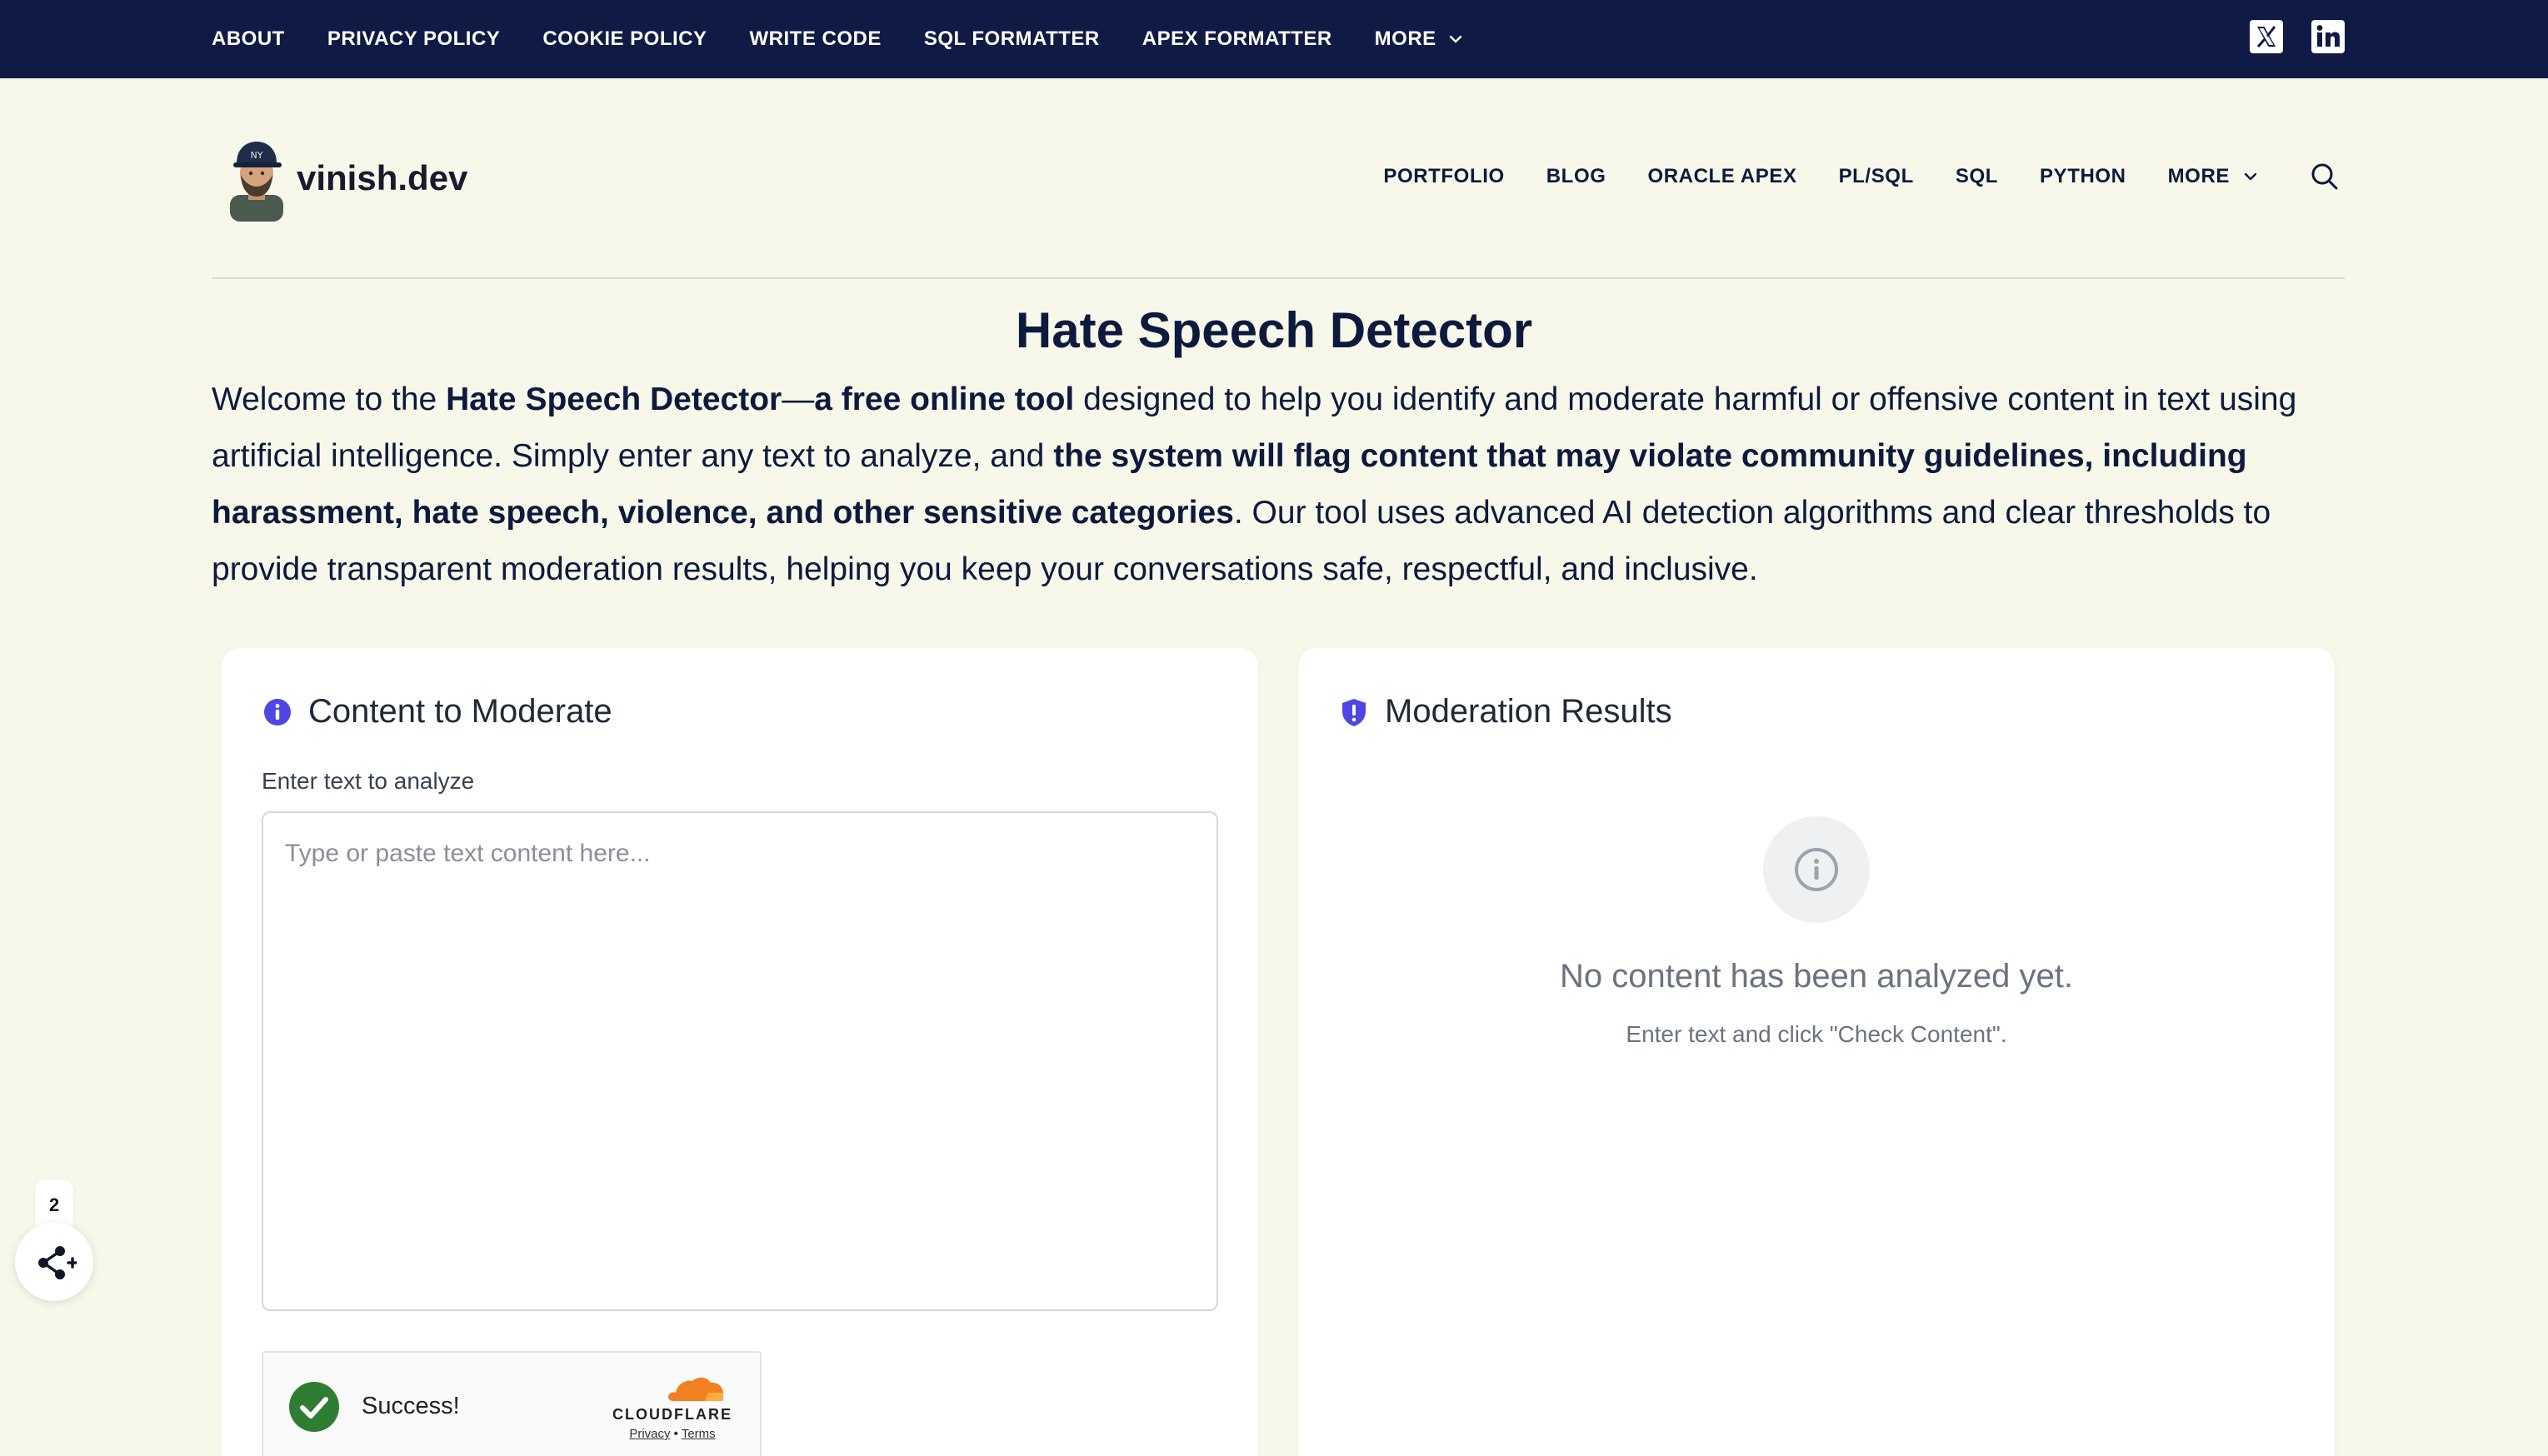 This screenshot has width=2548, height=1456. What do you see at coordinates (314, 1407) in the screenshot?
I see `success-check-icon` at bounding box center [314, 1407].